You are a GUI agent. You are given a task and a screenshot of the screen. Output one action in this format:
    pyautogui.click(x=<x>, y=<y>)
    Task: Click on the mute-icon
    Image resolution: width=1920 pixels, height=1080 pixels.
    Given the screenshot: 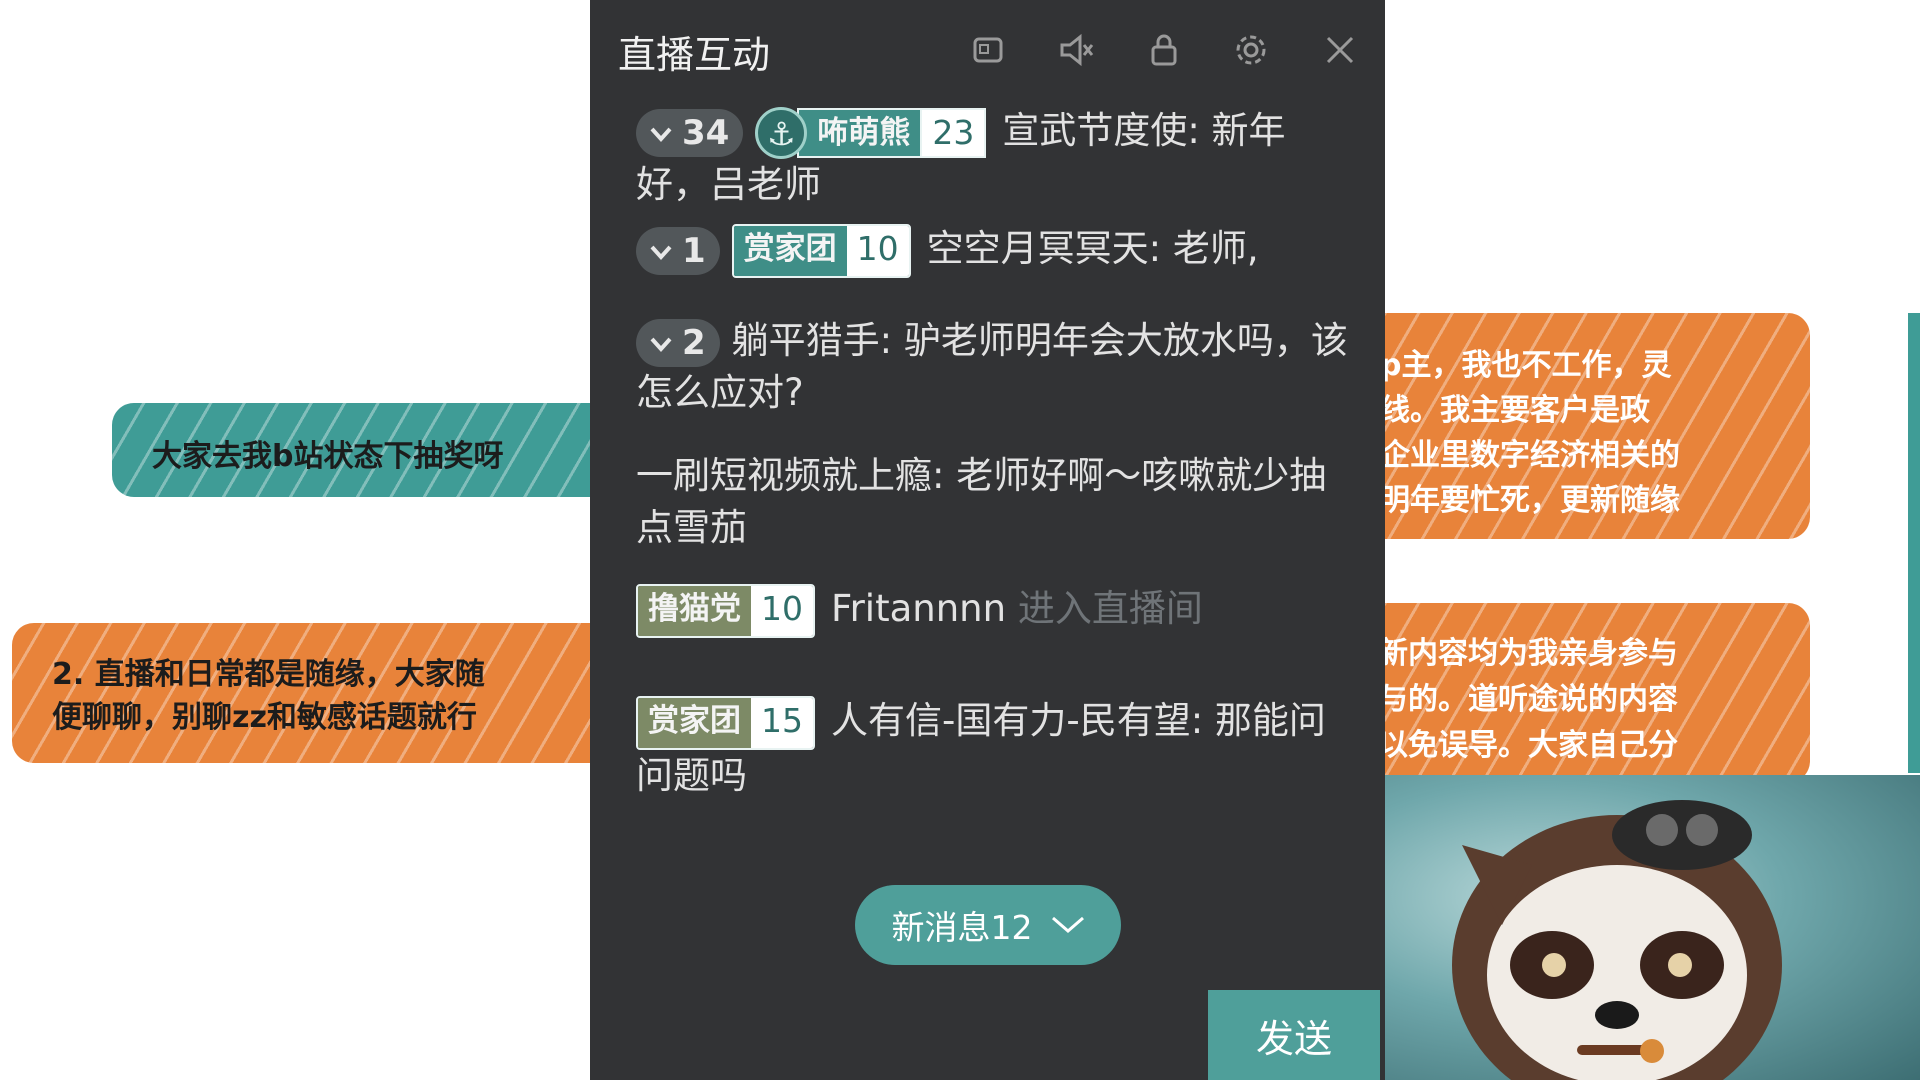 What is the action you would take?
    pyautogui.click(x=1076, y=50)
    